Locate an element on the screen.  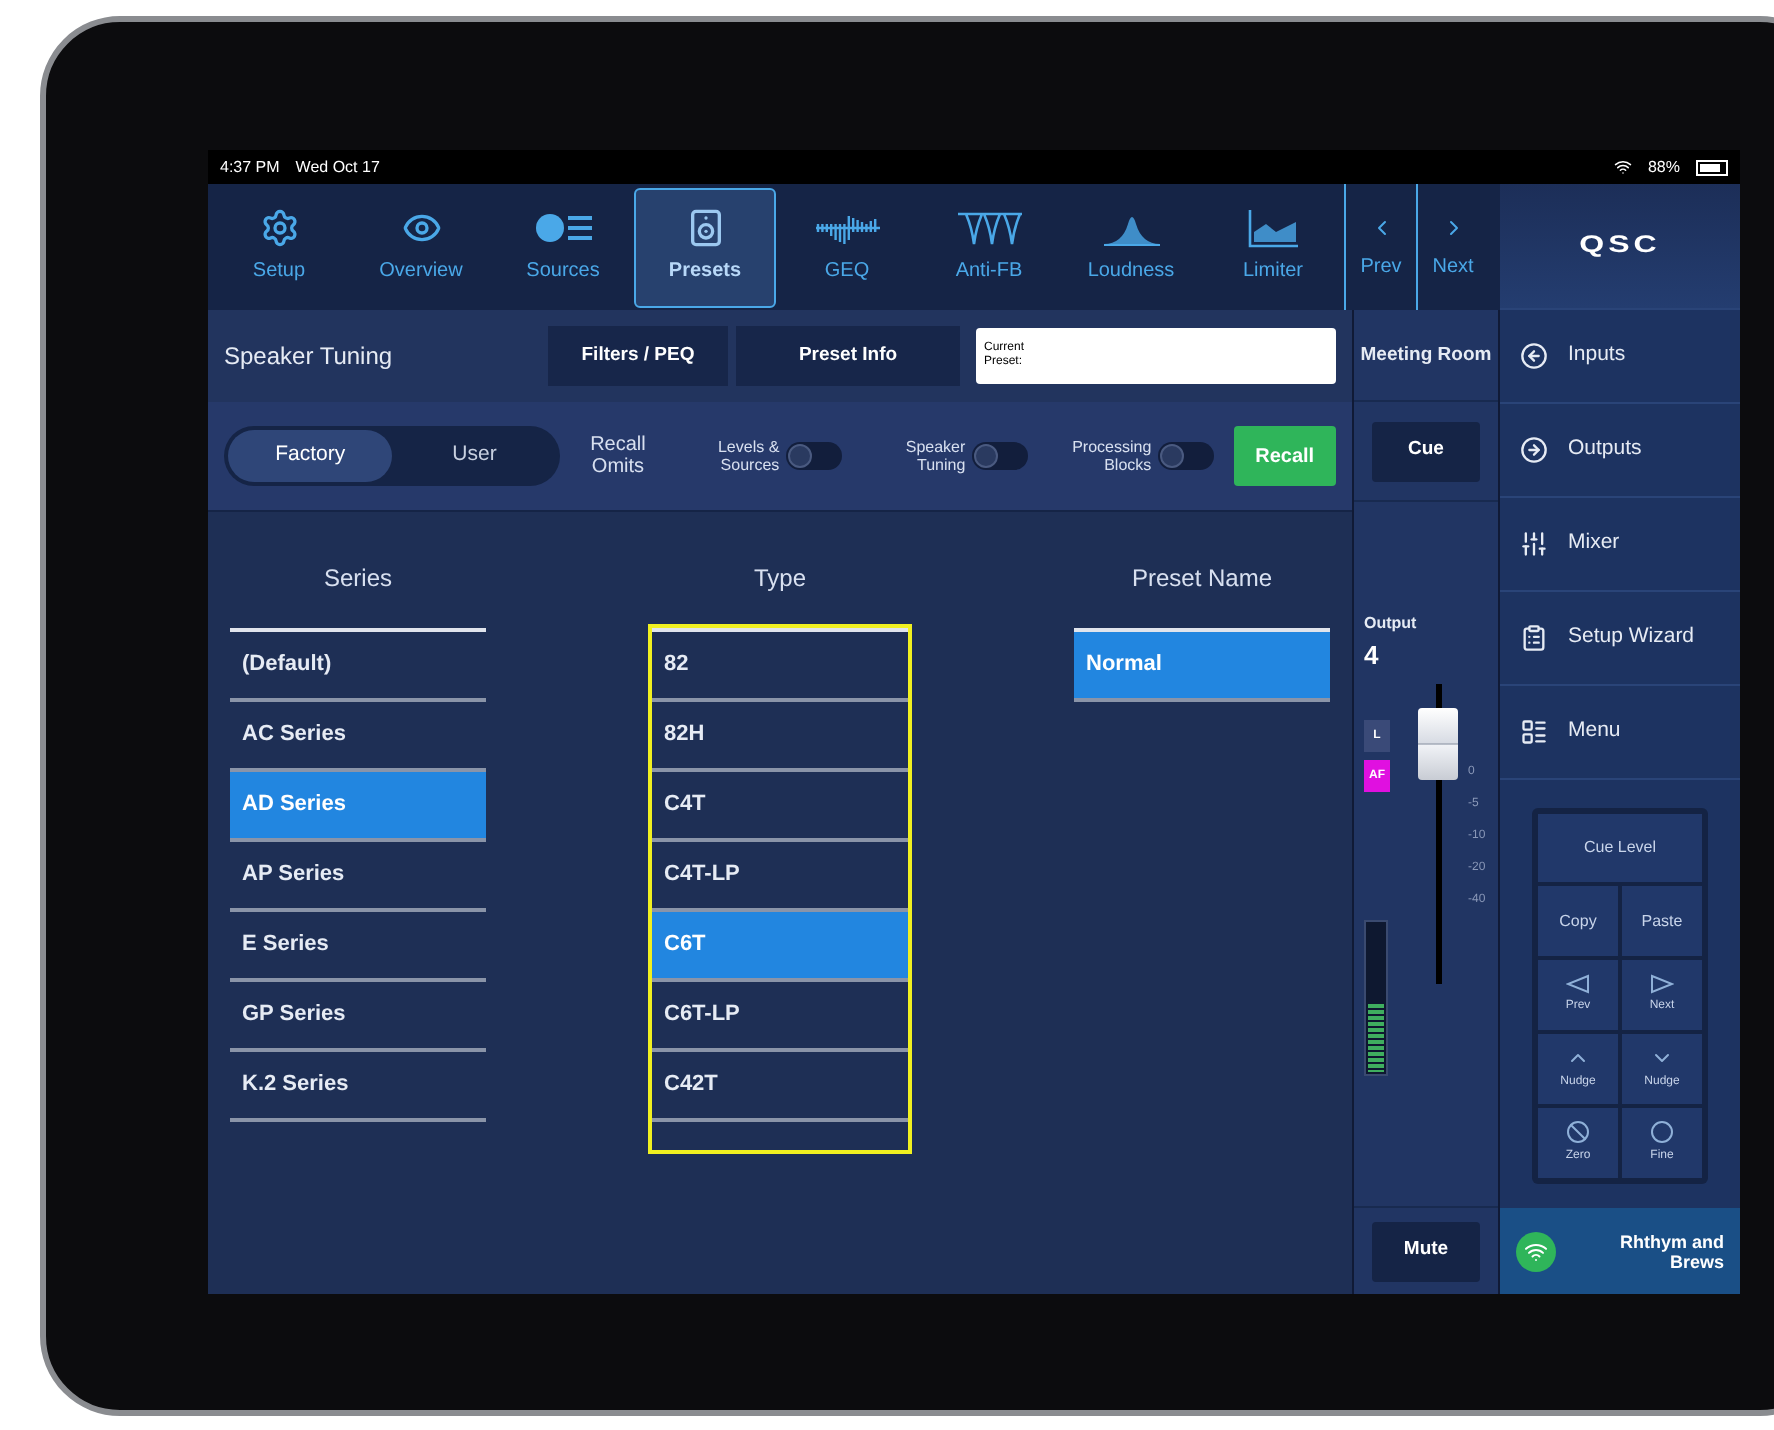
recall-omits-label: Recall Omits is located at coordinates (618, 456).